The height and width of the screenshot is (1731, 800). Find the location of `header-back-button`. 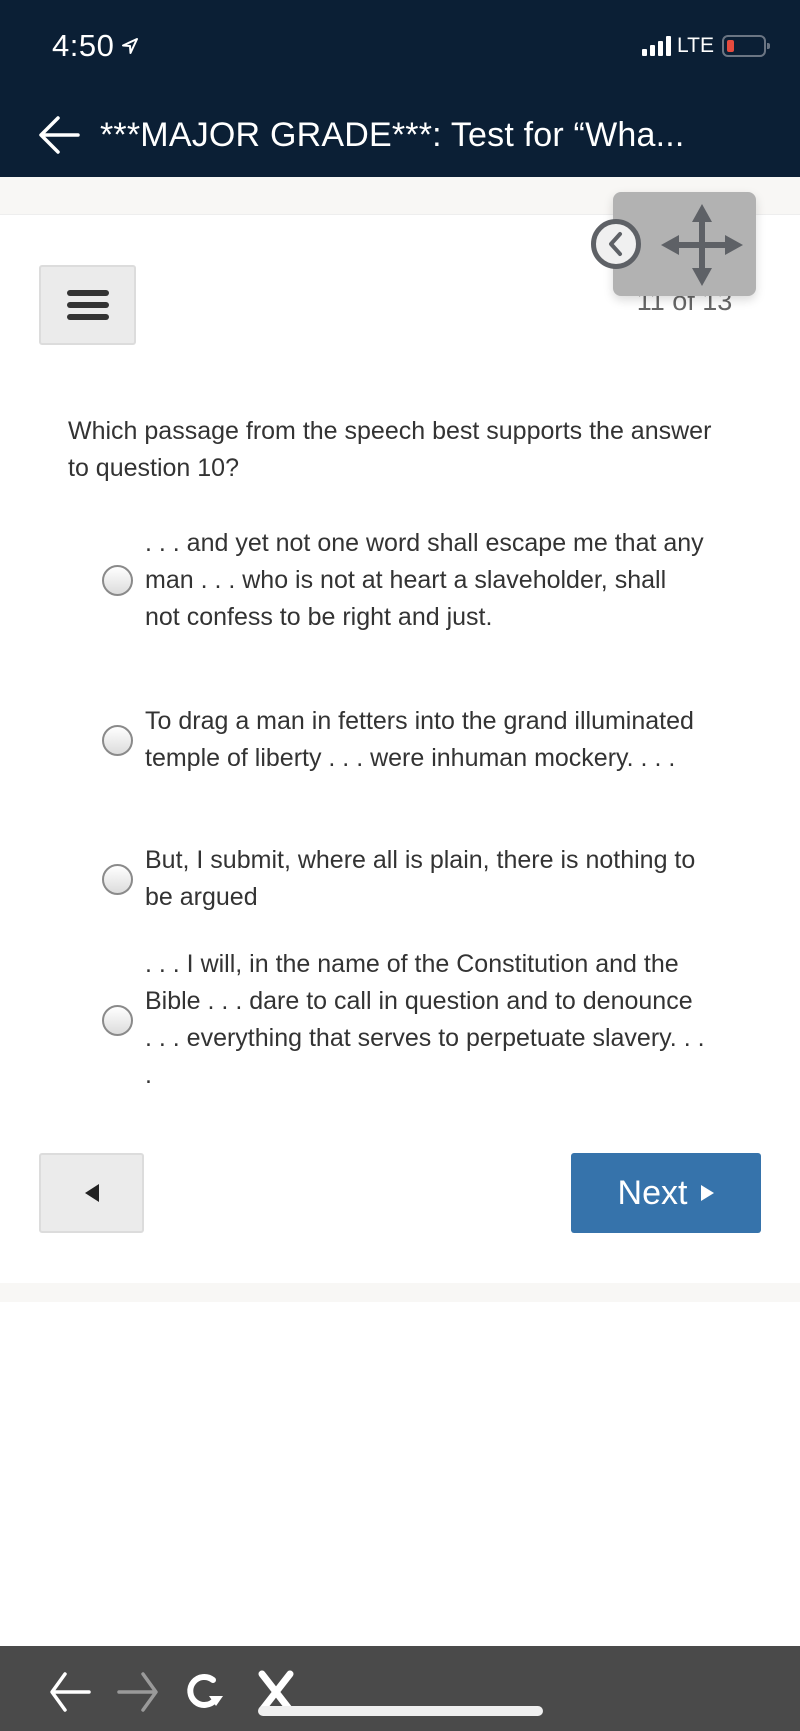

header-back-button is located at coordinates (66, 135).